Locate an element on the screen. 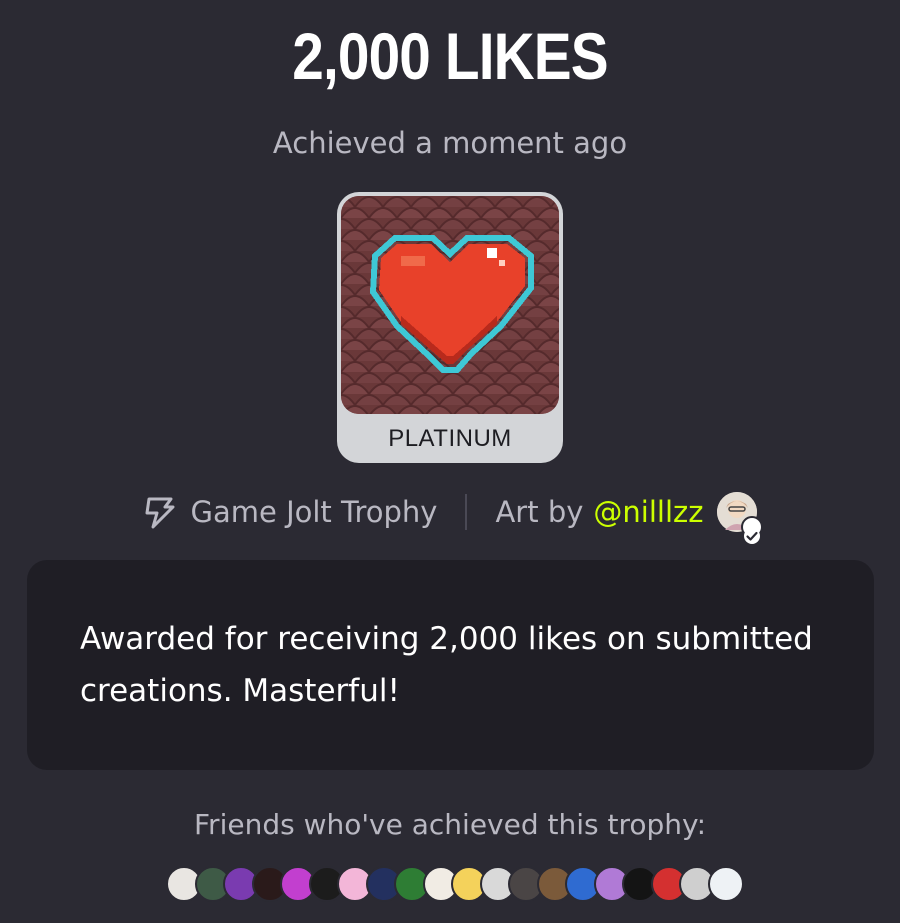 The width and height of the screenshot is (900, 923). trophy-level: PLATINUM is located at coordinates (450, 438).